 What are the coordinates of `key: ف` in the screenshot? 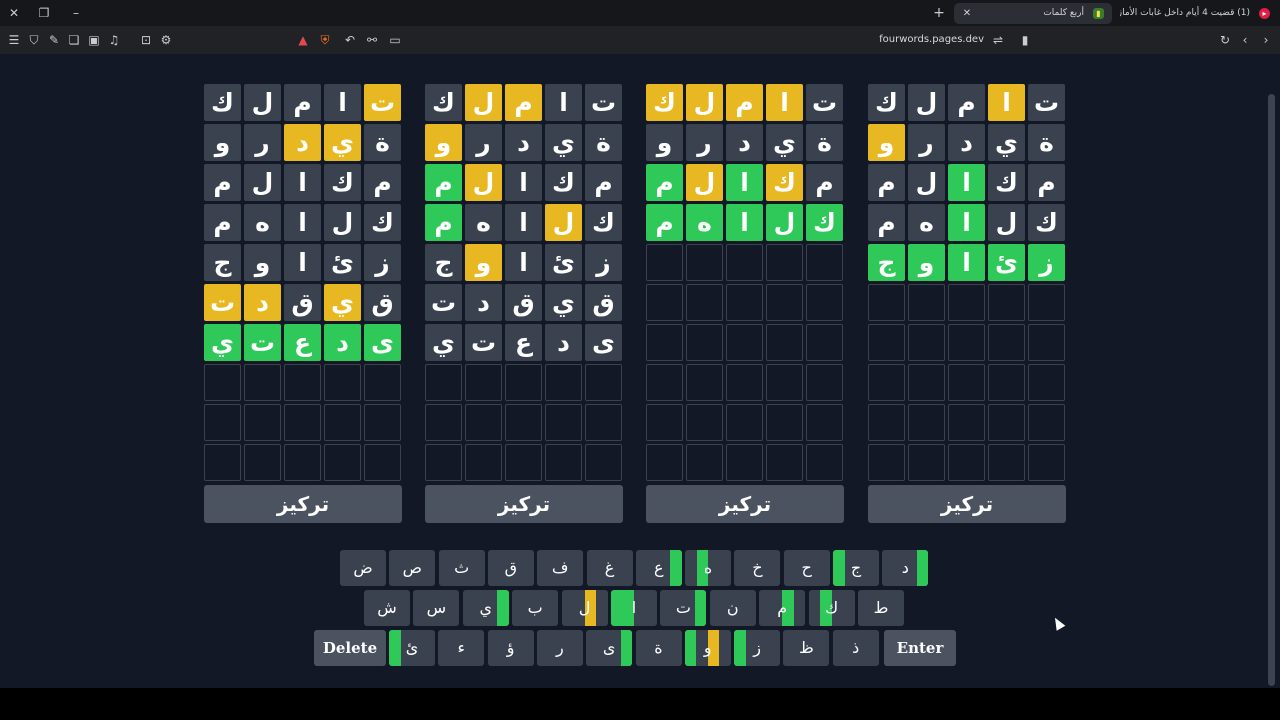 It's located at (560, 568).